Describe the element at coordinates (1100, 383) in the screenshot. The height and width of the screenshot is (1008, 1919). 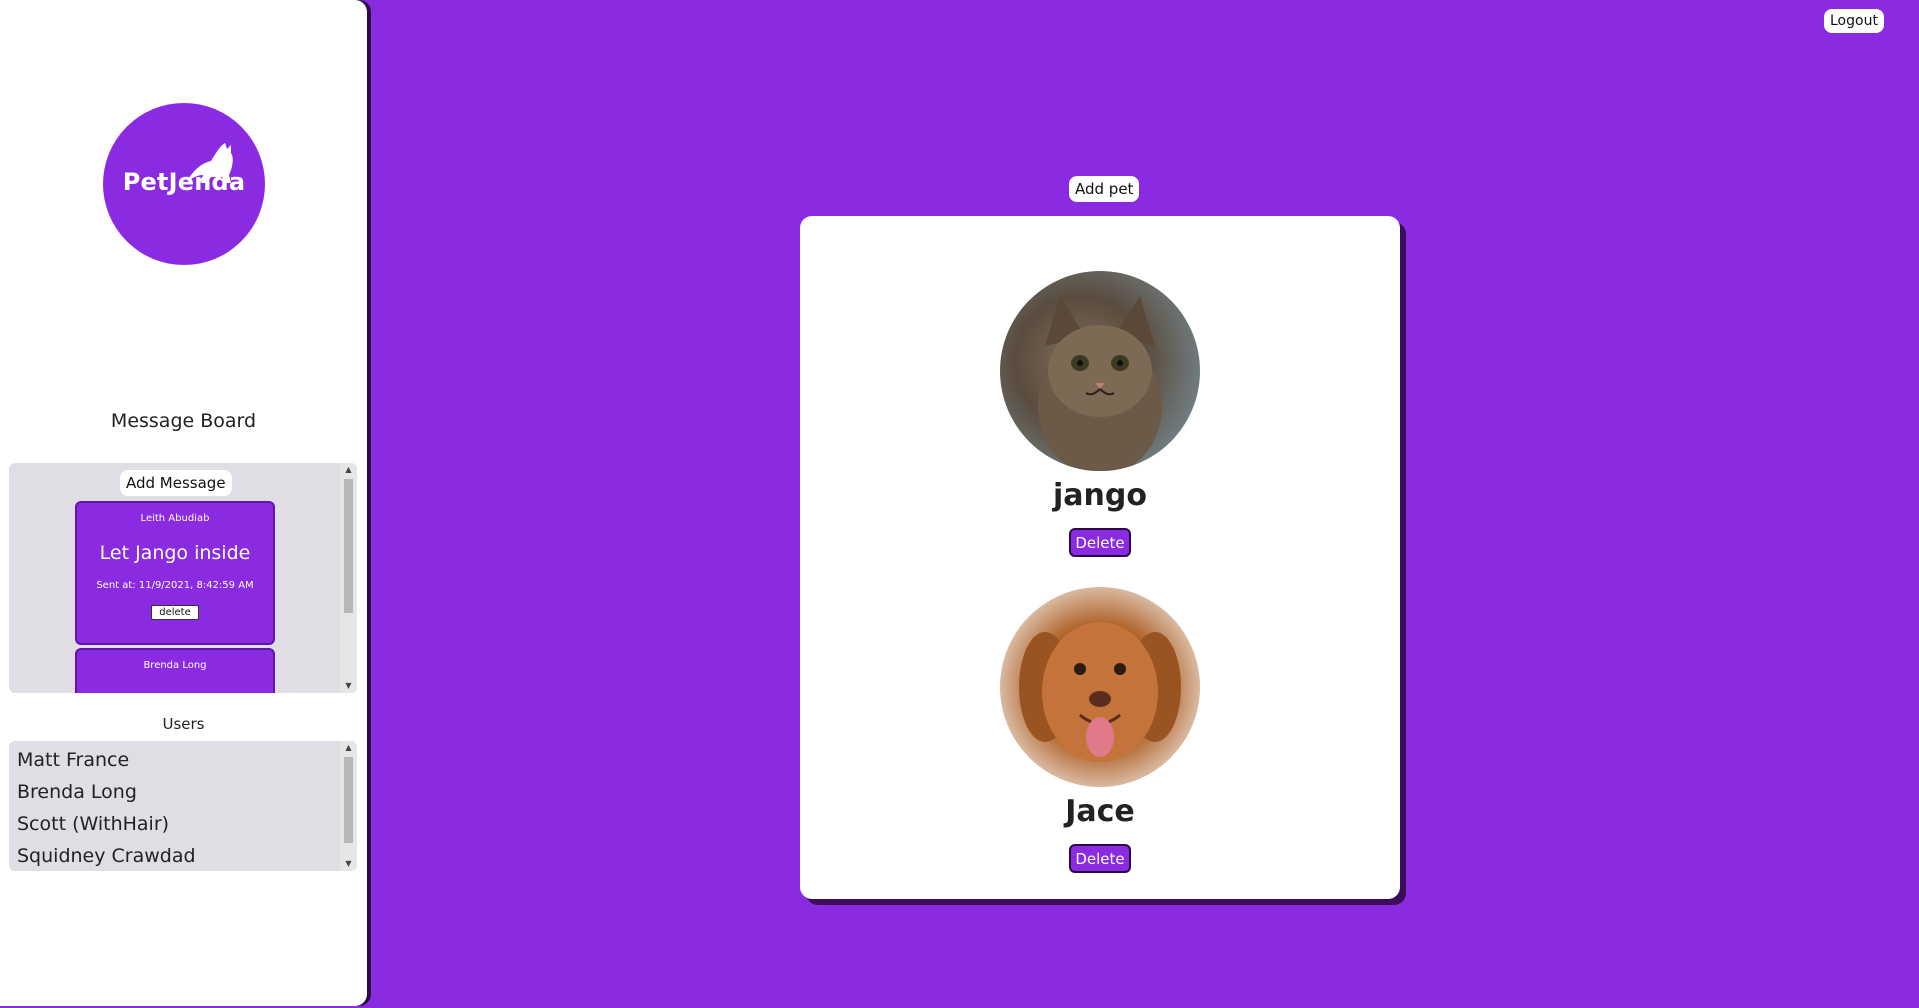
I see `cat-face-icon` at that location.